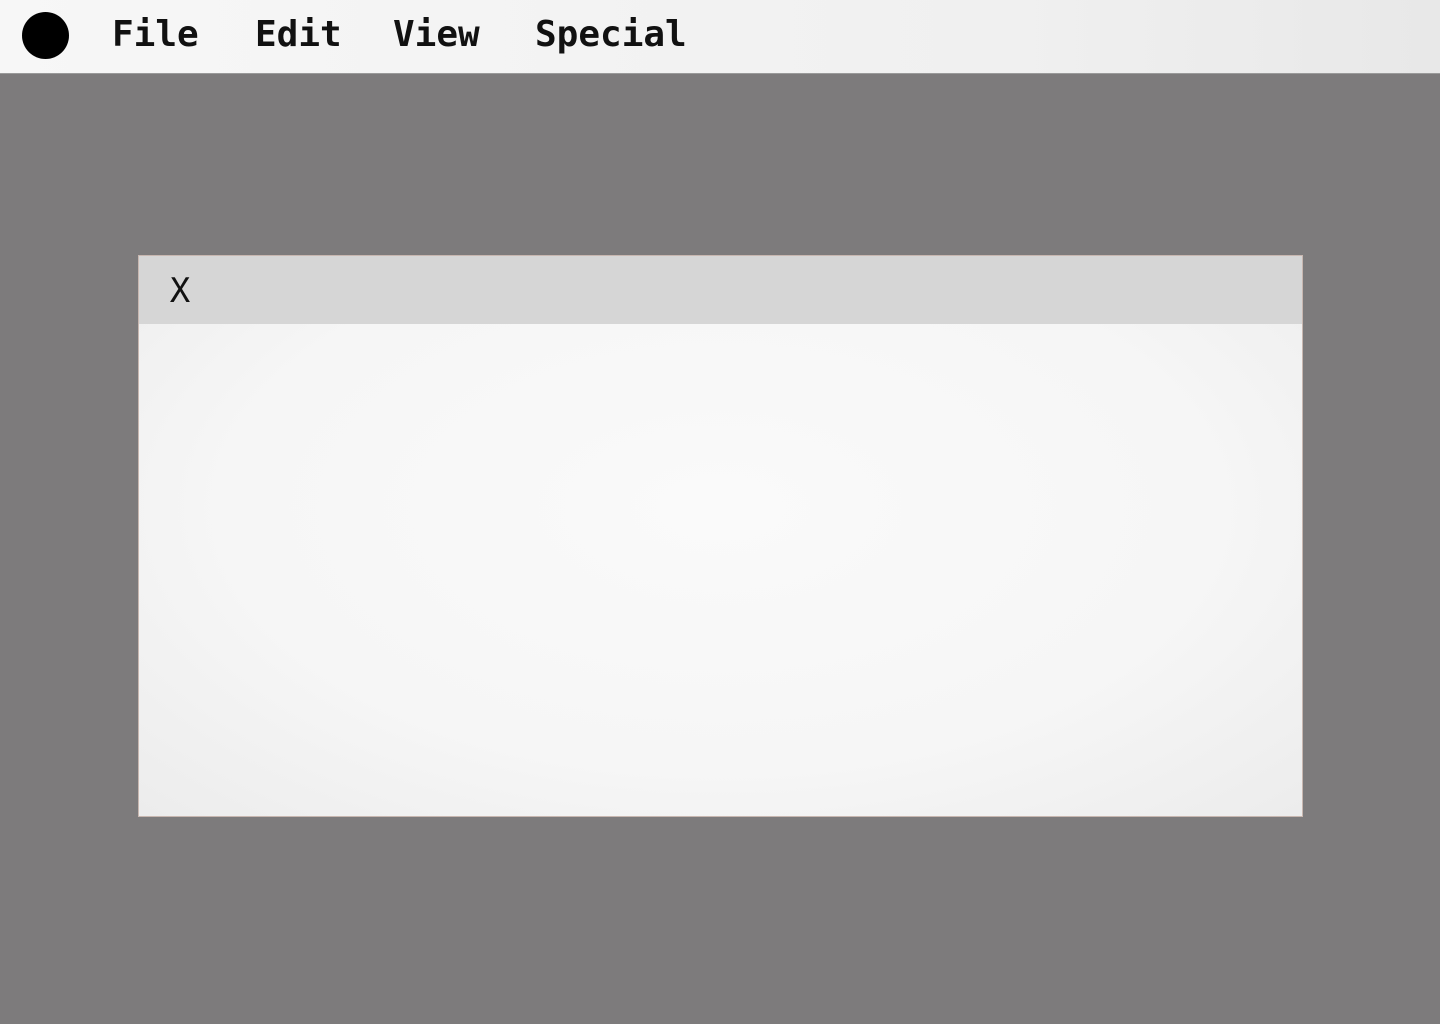 Image resolution: width=1440 pixels, height=1024 pixels. Describe the element at coordinates (720, 37) in the screenshot. I see `menu-bar: File Edit View Special` at that location.